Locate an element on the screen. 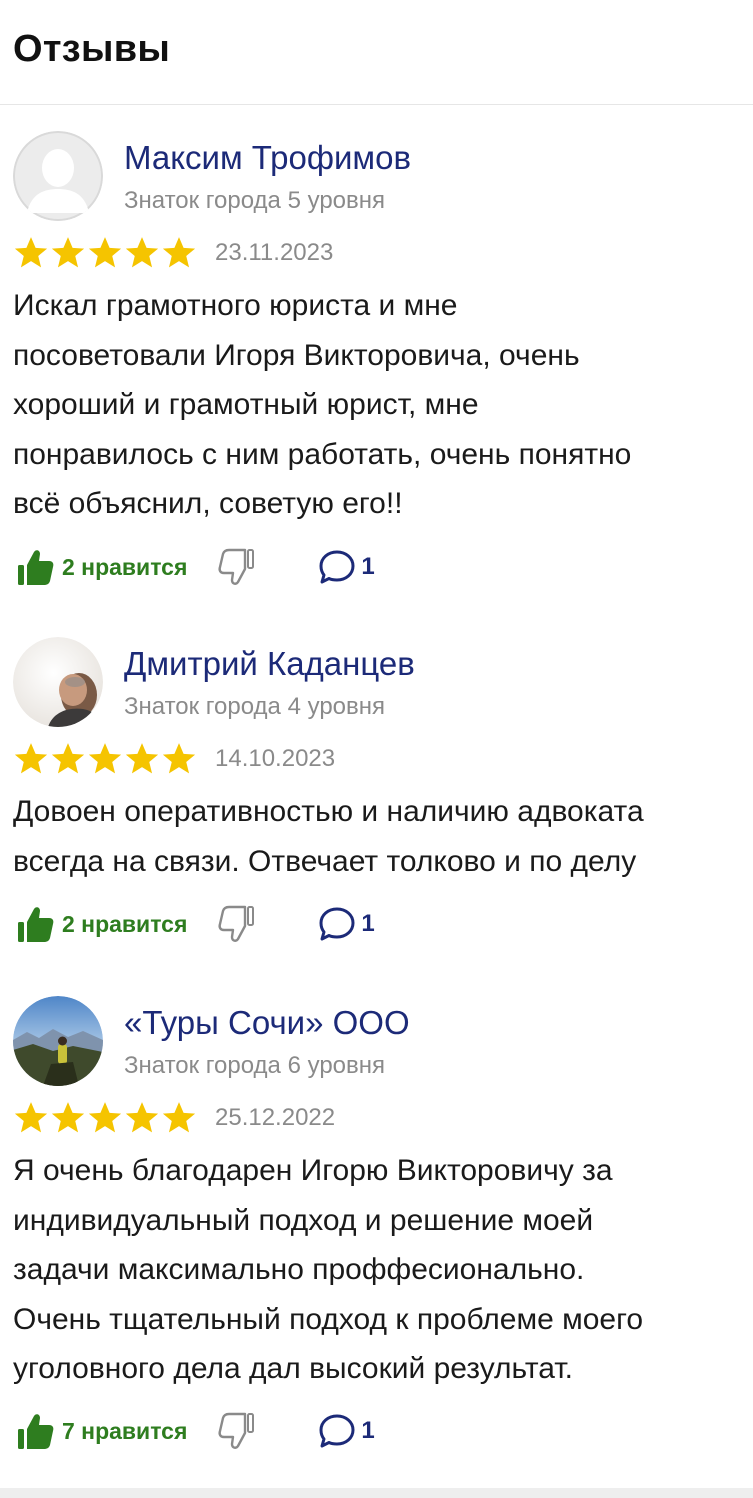 Image resolution: width=753 pixels, height=1498 pixels. review-text-line: хороший и грамотный юрист, мне is located at coordinates (246, 404).